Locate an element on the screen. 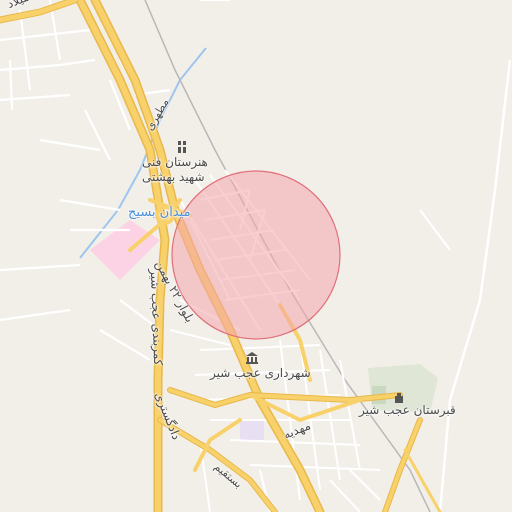  label-meydan-basij: میدان بسیج is located at coordinates (159, 212).